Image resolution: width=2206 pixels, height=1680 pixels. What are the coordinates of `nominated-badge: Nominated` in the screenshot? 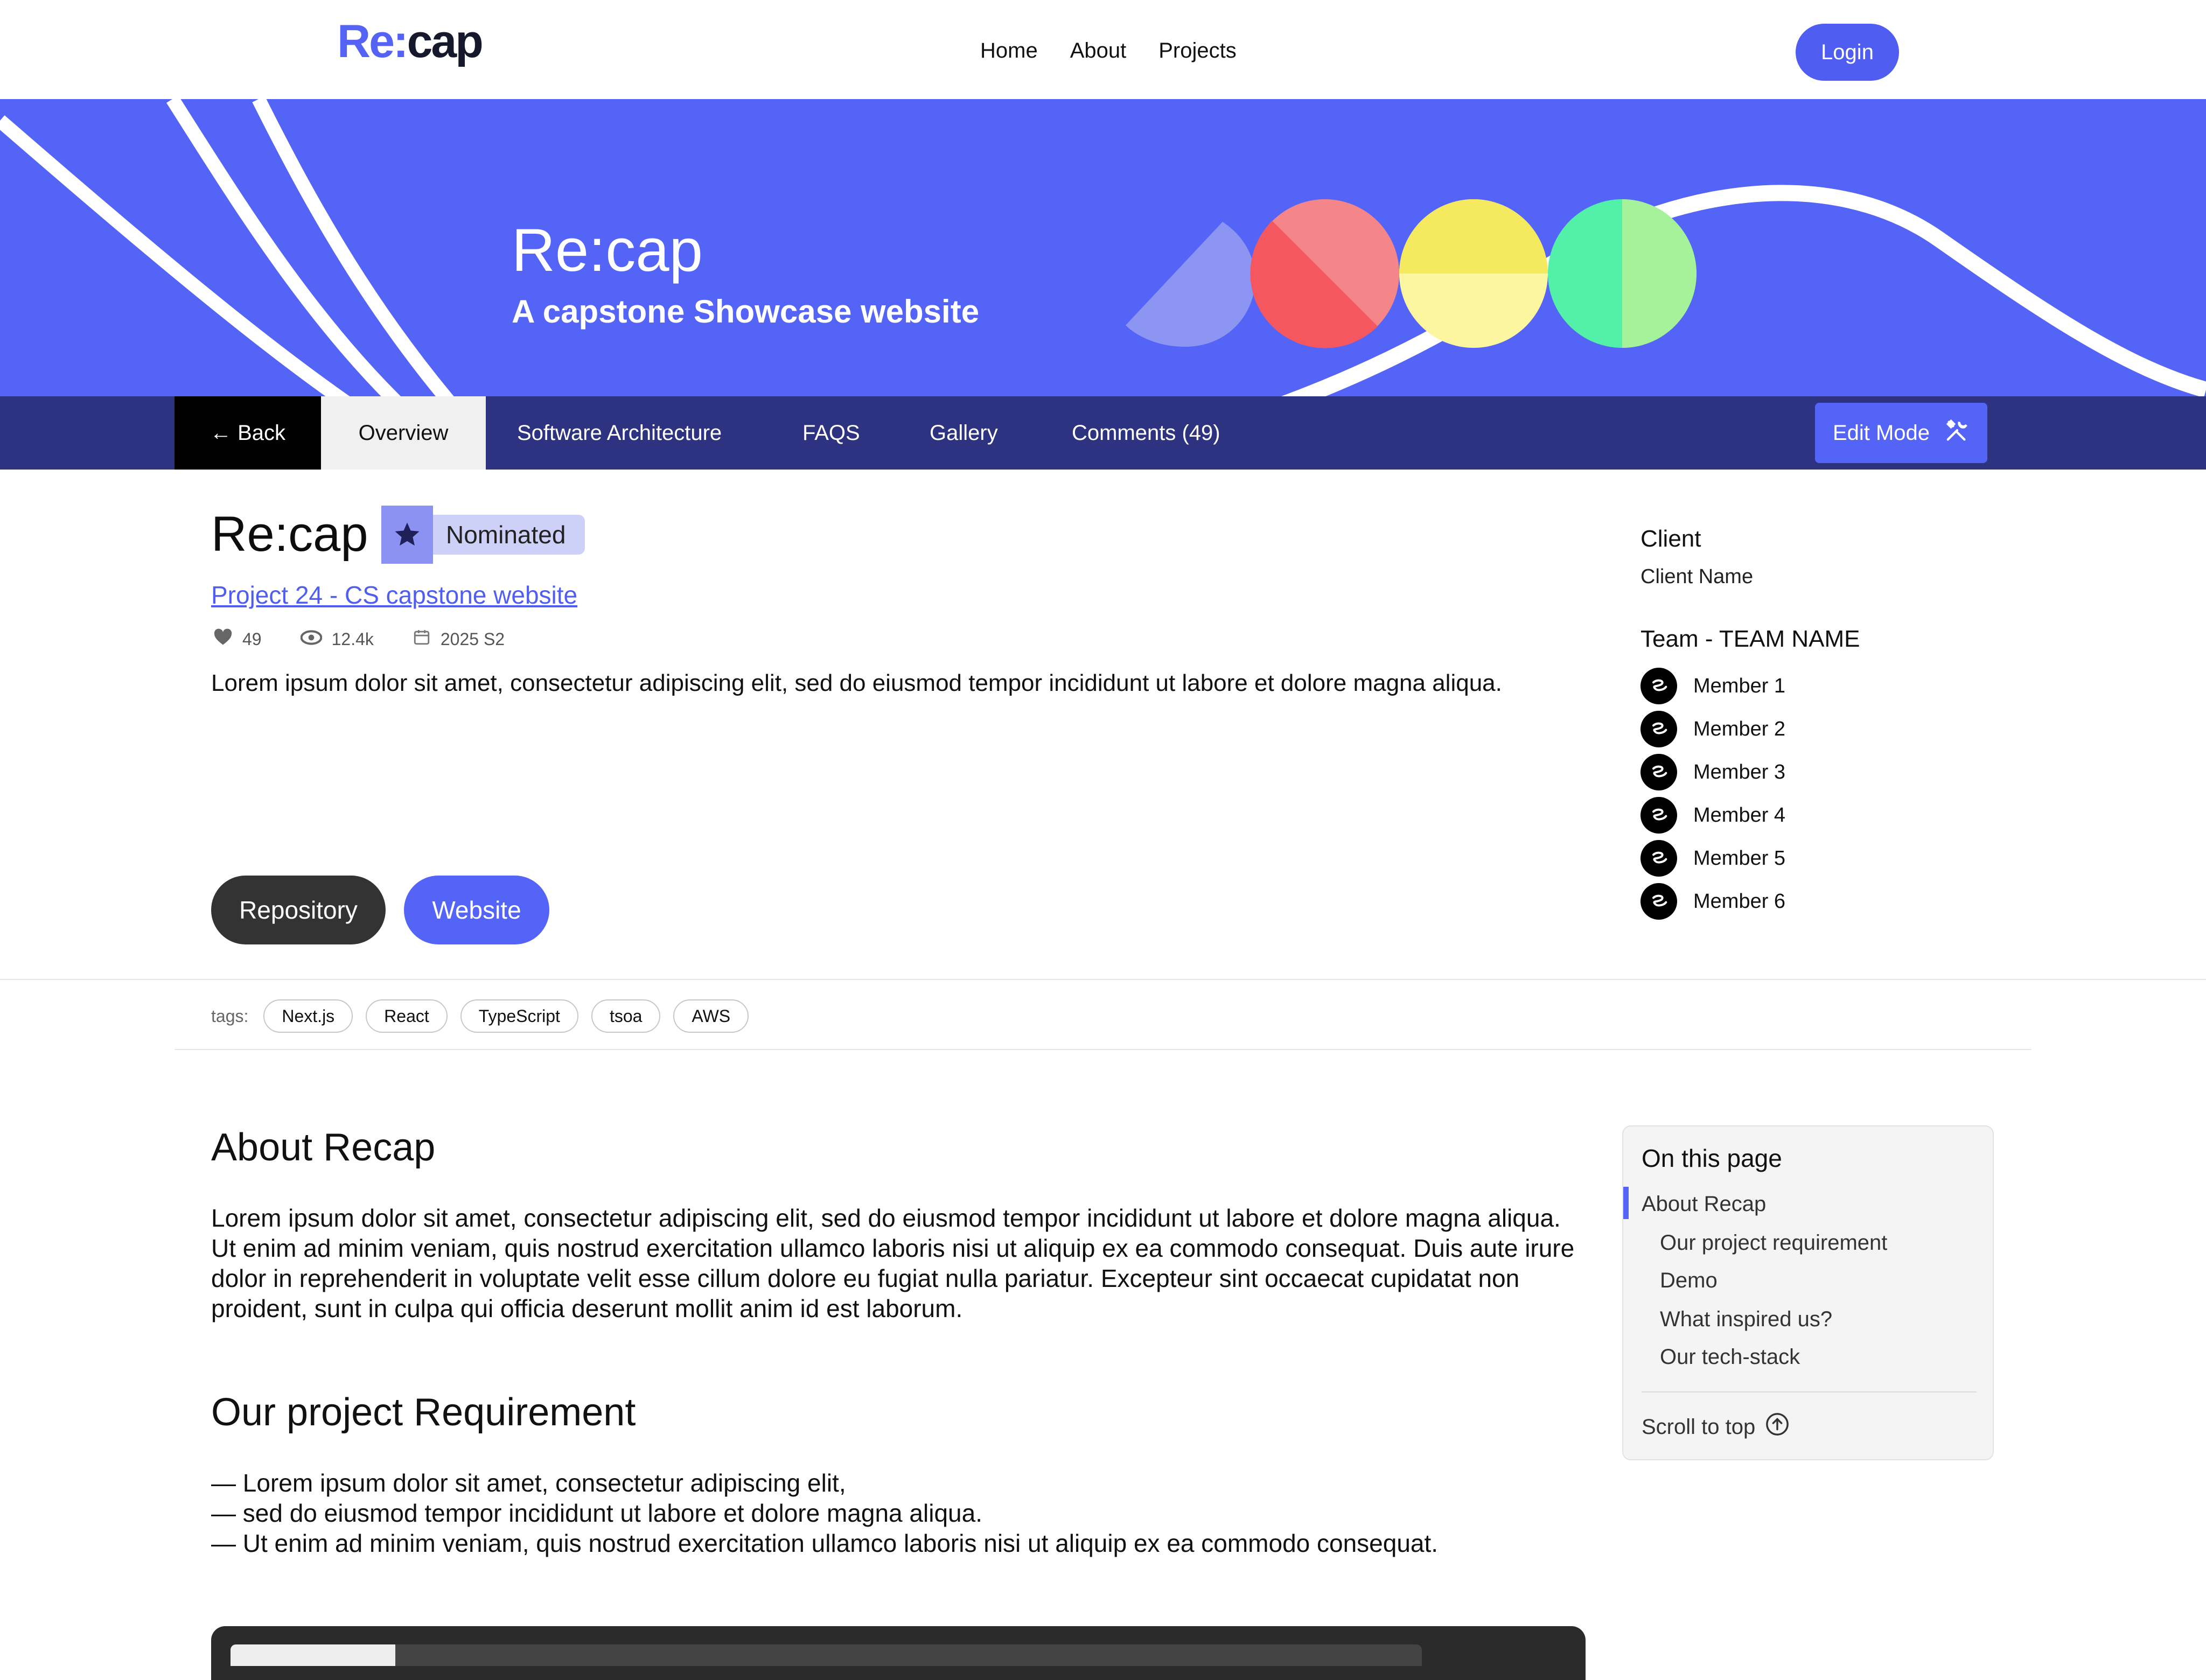 It's located at (483, 534).